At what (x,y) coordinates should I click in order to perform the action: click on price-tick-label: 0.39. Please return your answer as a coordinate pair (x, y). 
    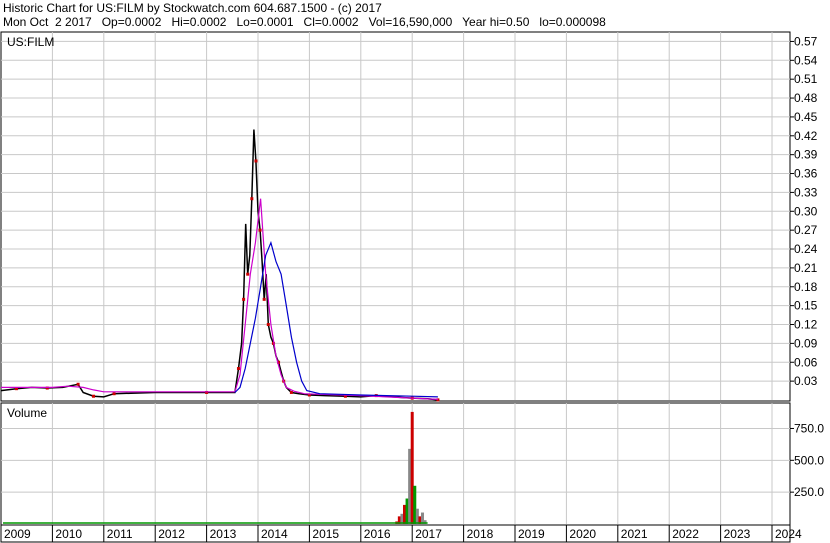
    Looking at the image, I should click on (806, 155).